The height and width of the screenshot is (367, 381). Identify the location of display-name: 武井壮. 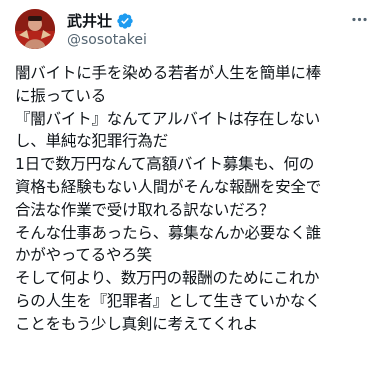
(89, 21).